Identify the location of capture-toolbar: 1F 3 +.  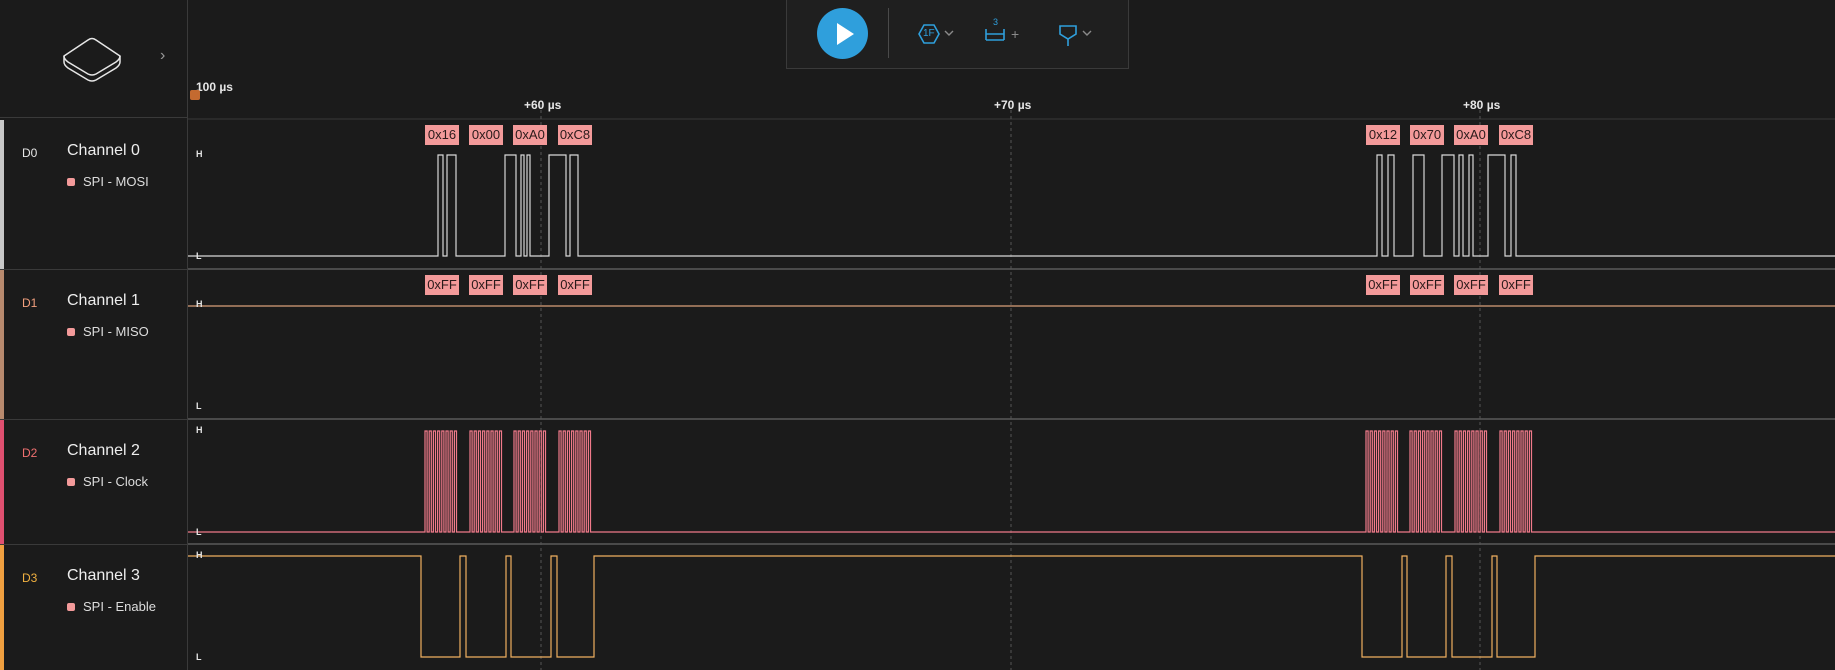
(957, 34).